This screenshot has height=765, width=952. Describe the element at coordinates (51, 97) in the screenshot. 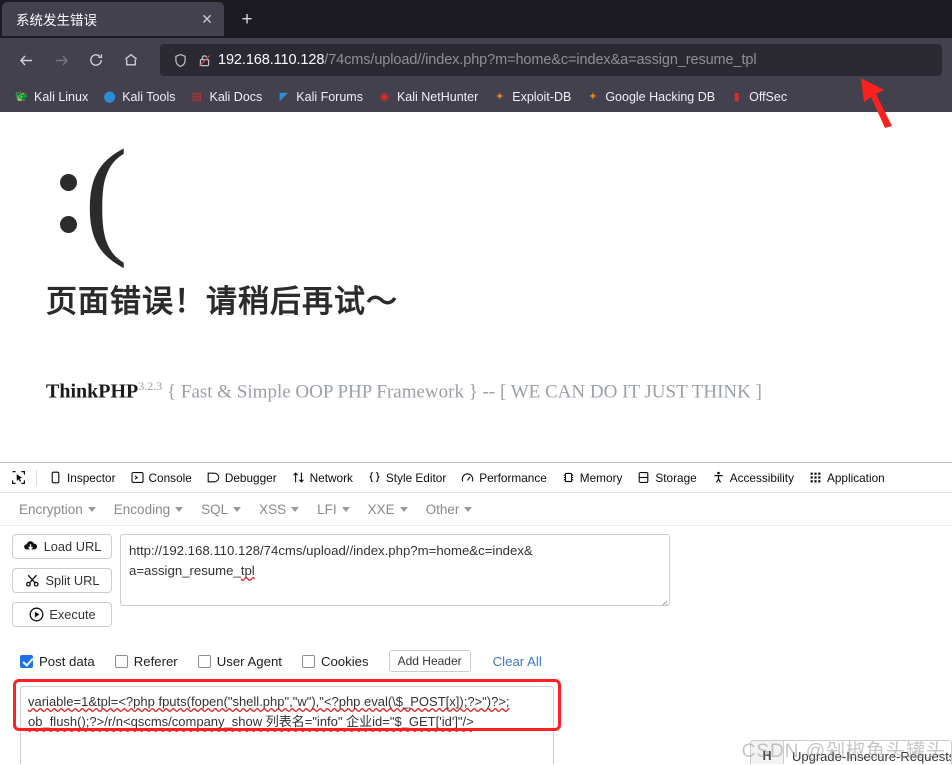

I see `bookmark-kali-linux: 🐲 Kali Linux` at that location.